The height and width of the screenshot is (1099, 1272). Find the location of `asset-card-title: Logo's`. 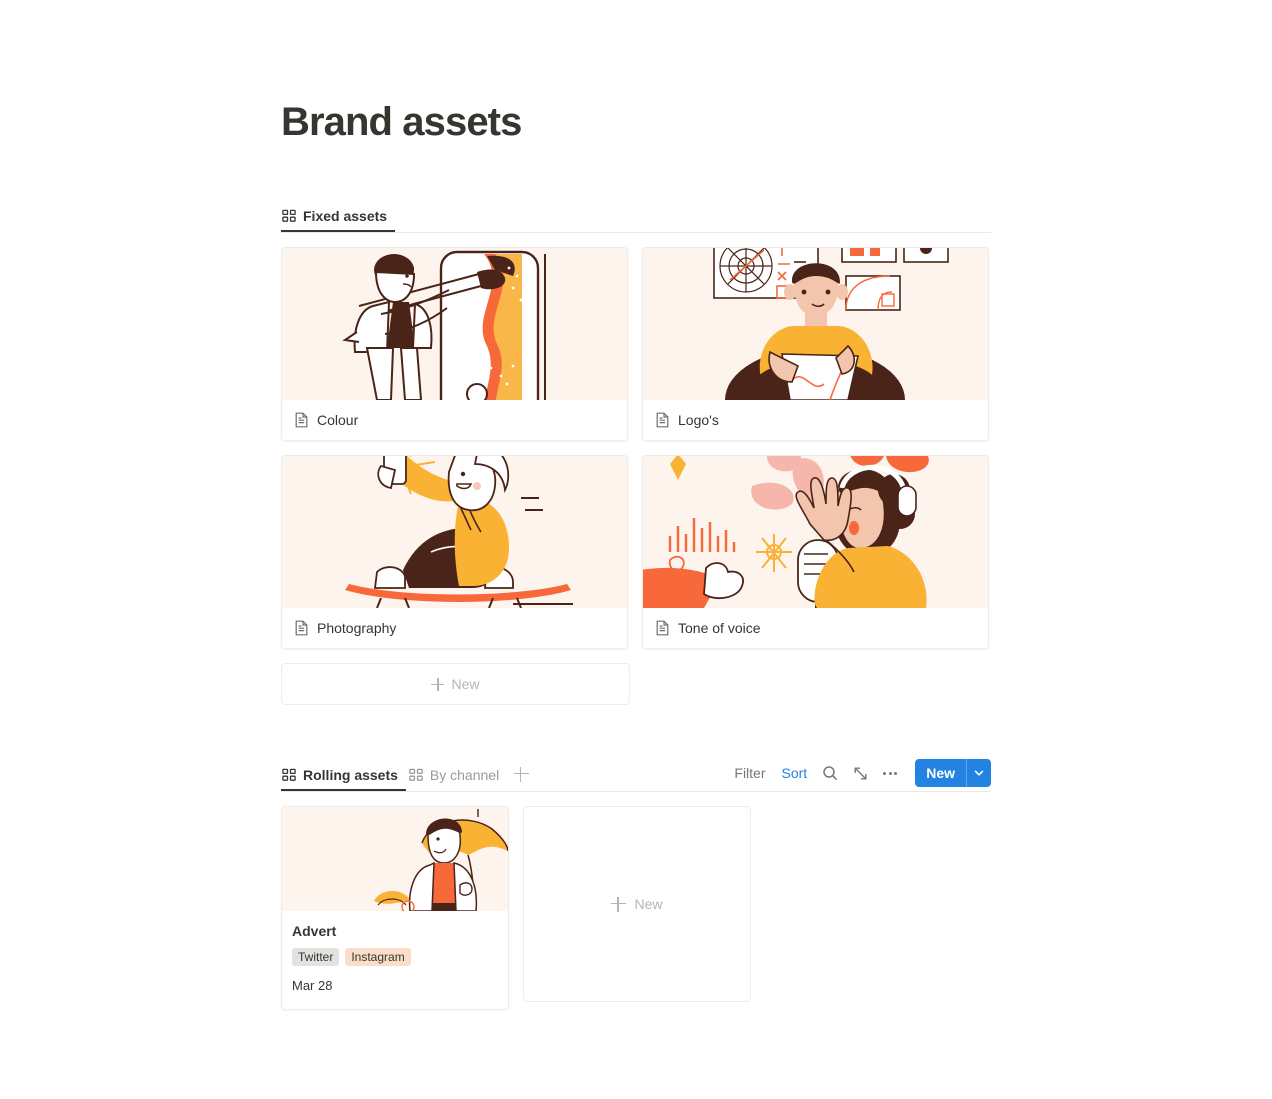

asset-card-title: Logo's is located at coordinates (698, 420).